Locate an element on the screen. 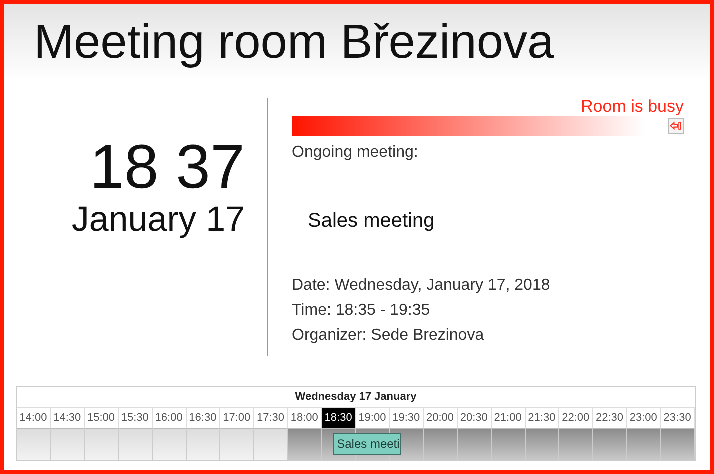 The height and width of the screenshot is (474, 714). room-title: Meeting room Březinova is located at coordinates (294, 42).